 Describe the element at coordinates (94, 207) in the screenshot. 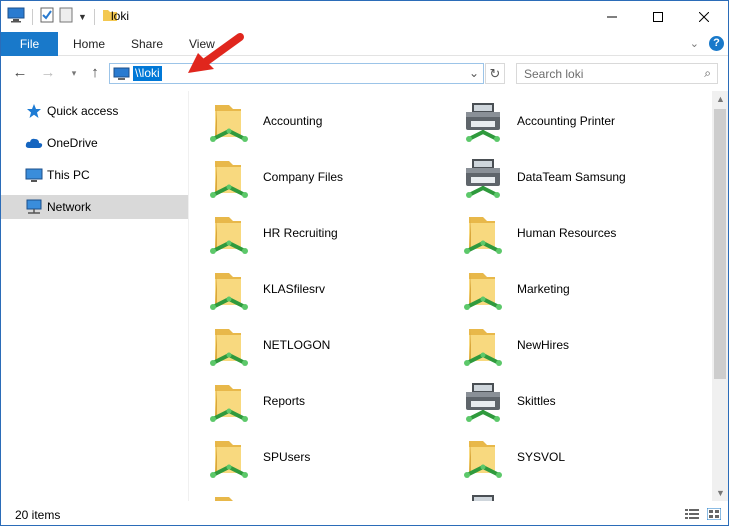

I see `sidebar-item-network: Network` at that location.